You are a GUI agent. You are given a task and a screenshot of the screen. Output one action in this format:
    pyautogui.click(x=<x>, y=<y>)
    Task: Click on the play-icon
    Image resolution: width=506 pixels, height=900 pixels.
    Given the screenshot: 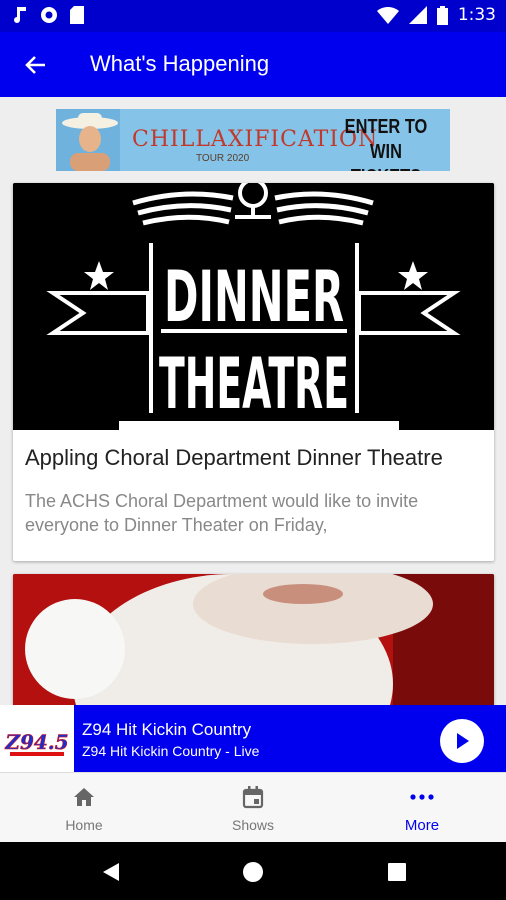 What is the action you would take?
    pyautogui.click(x=463, y=741)
    